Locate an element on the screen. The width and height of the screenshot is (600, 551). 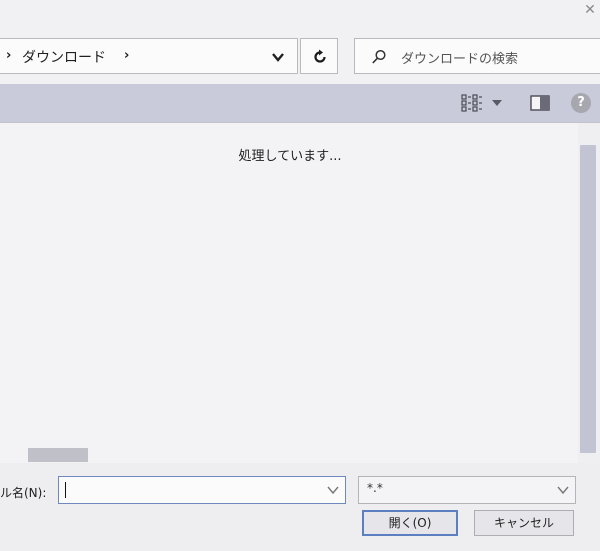
search-placeholder: ダウンロードの検索 is located at coordinates (460, 59).